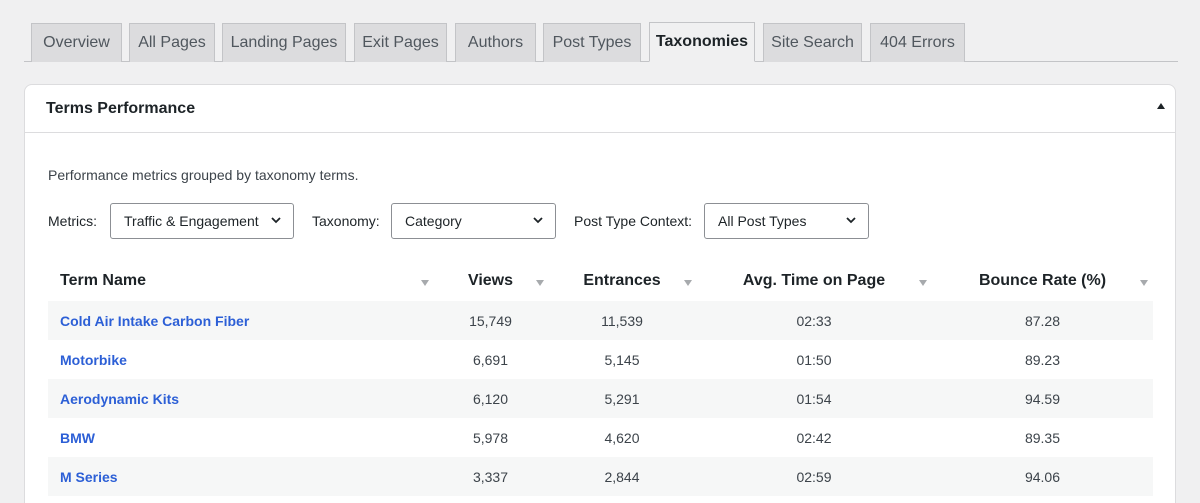 This screenshot has width=1200, height=503. I want to click on views-cell: 6,691, so click(490, 359).